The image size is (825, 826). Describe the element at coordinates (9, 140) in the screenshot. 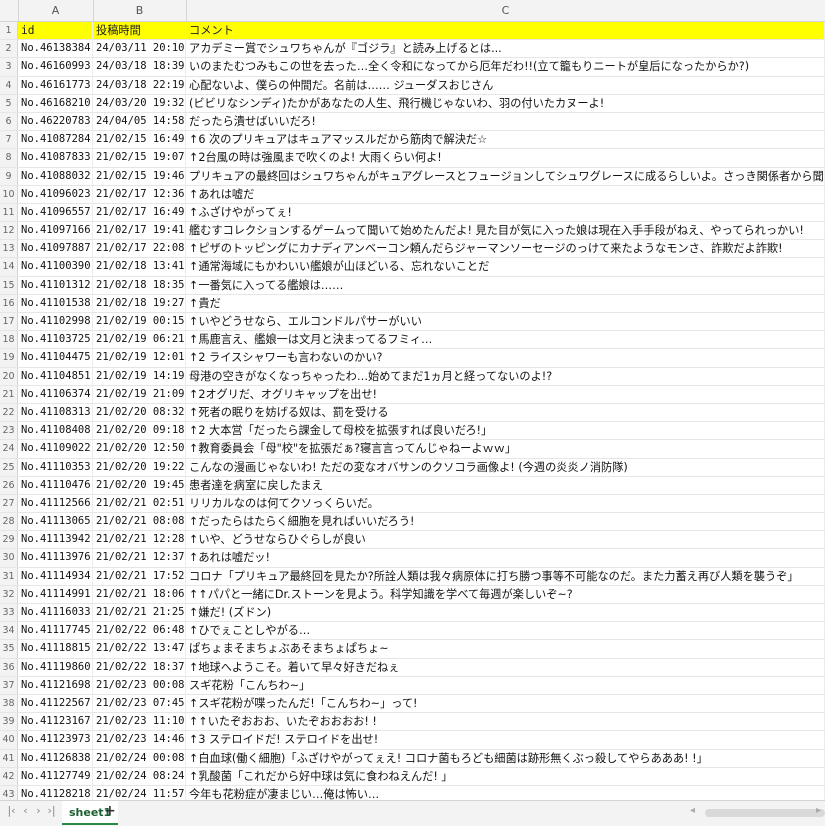

I see `row-number: 7` at that location.